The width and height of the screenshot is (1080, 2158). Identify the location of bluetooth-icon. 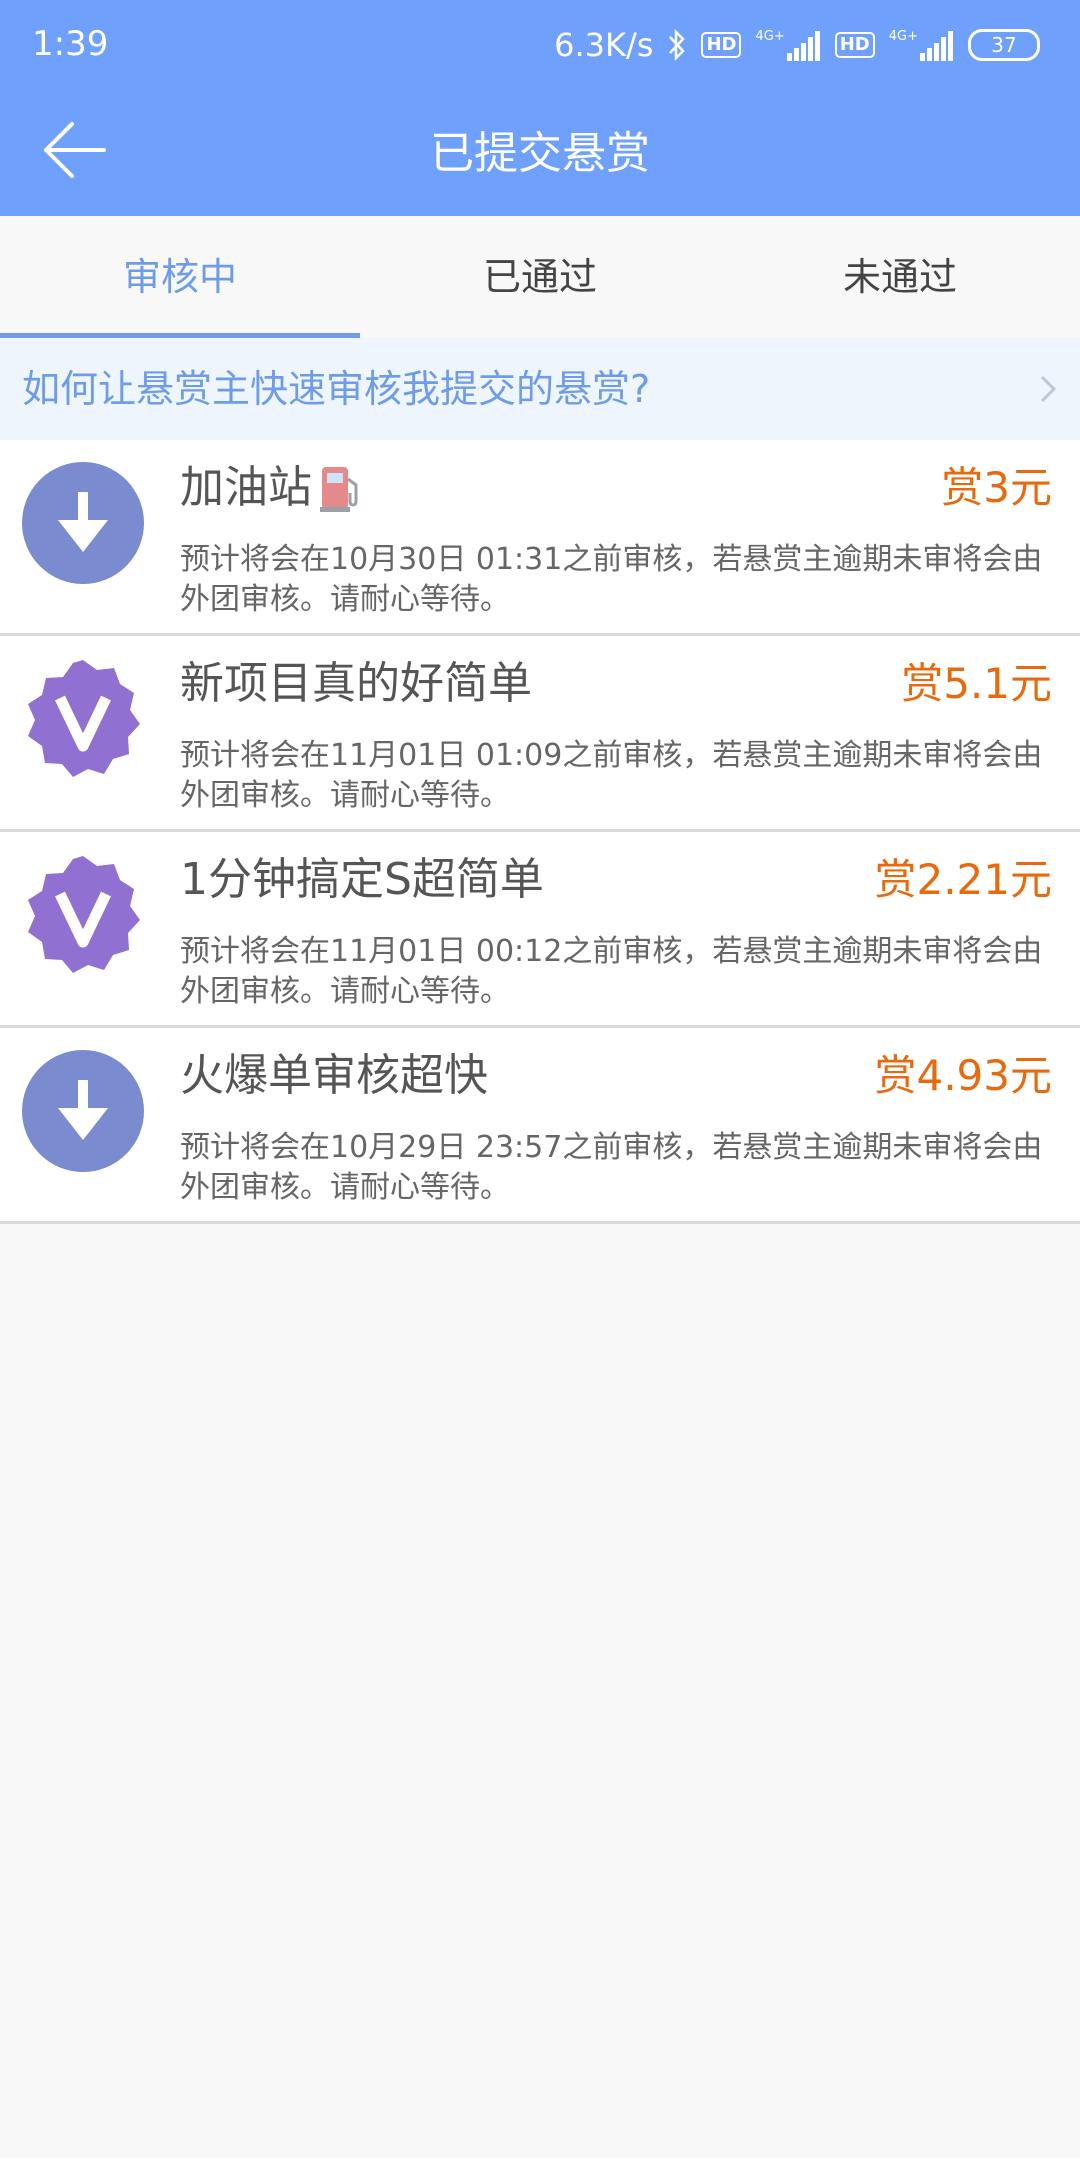
(677, 45).